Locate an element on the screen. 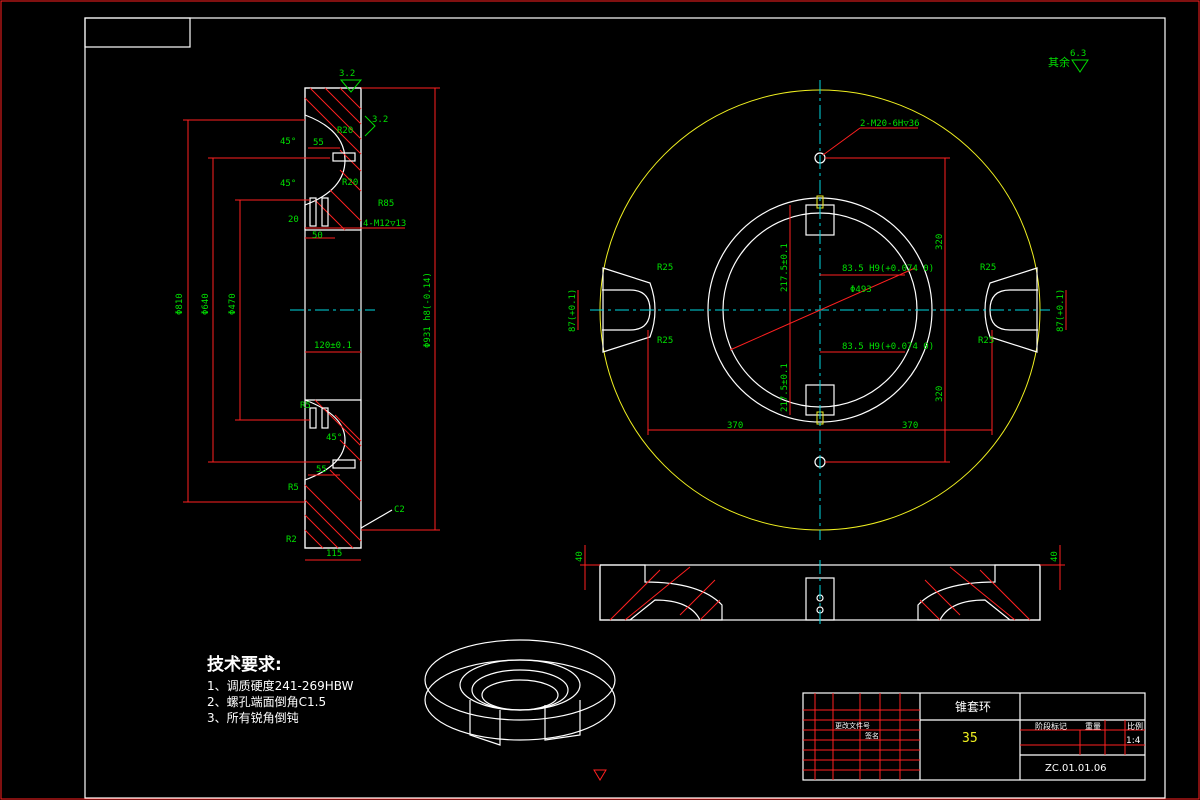 Image resolution: width=1200 pixels, height=800 pixels. tech-title: 技术要求: is located at coordinates (244, 664).